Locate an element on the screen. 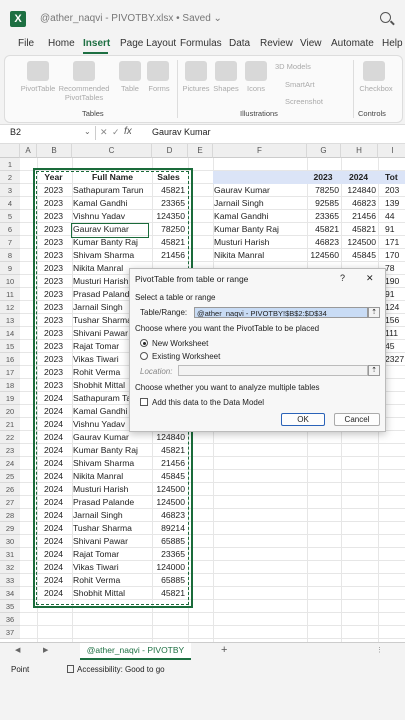 Image resolution: width=405 pixels, height=720 pixels. row-header: 11 is located at coordinates (10, 294).